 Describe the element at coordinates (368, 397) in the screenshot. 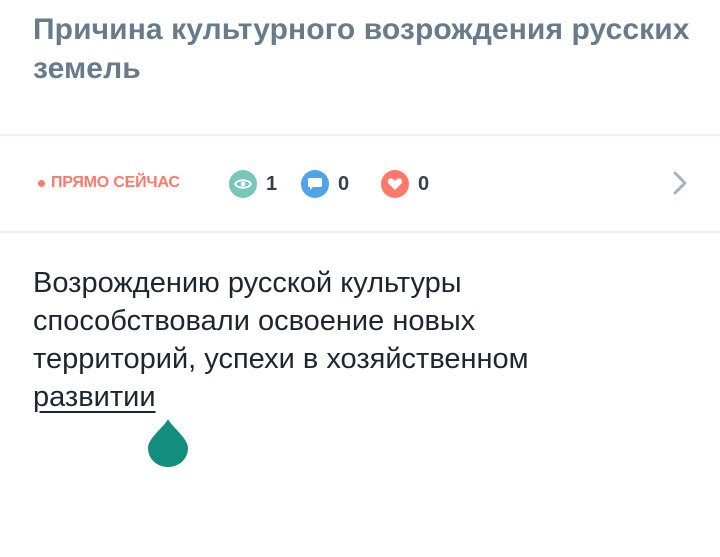

I see `answer-line-last: развитии` at that location.